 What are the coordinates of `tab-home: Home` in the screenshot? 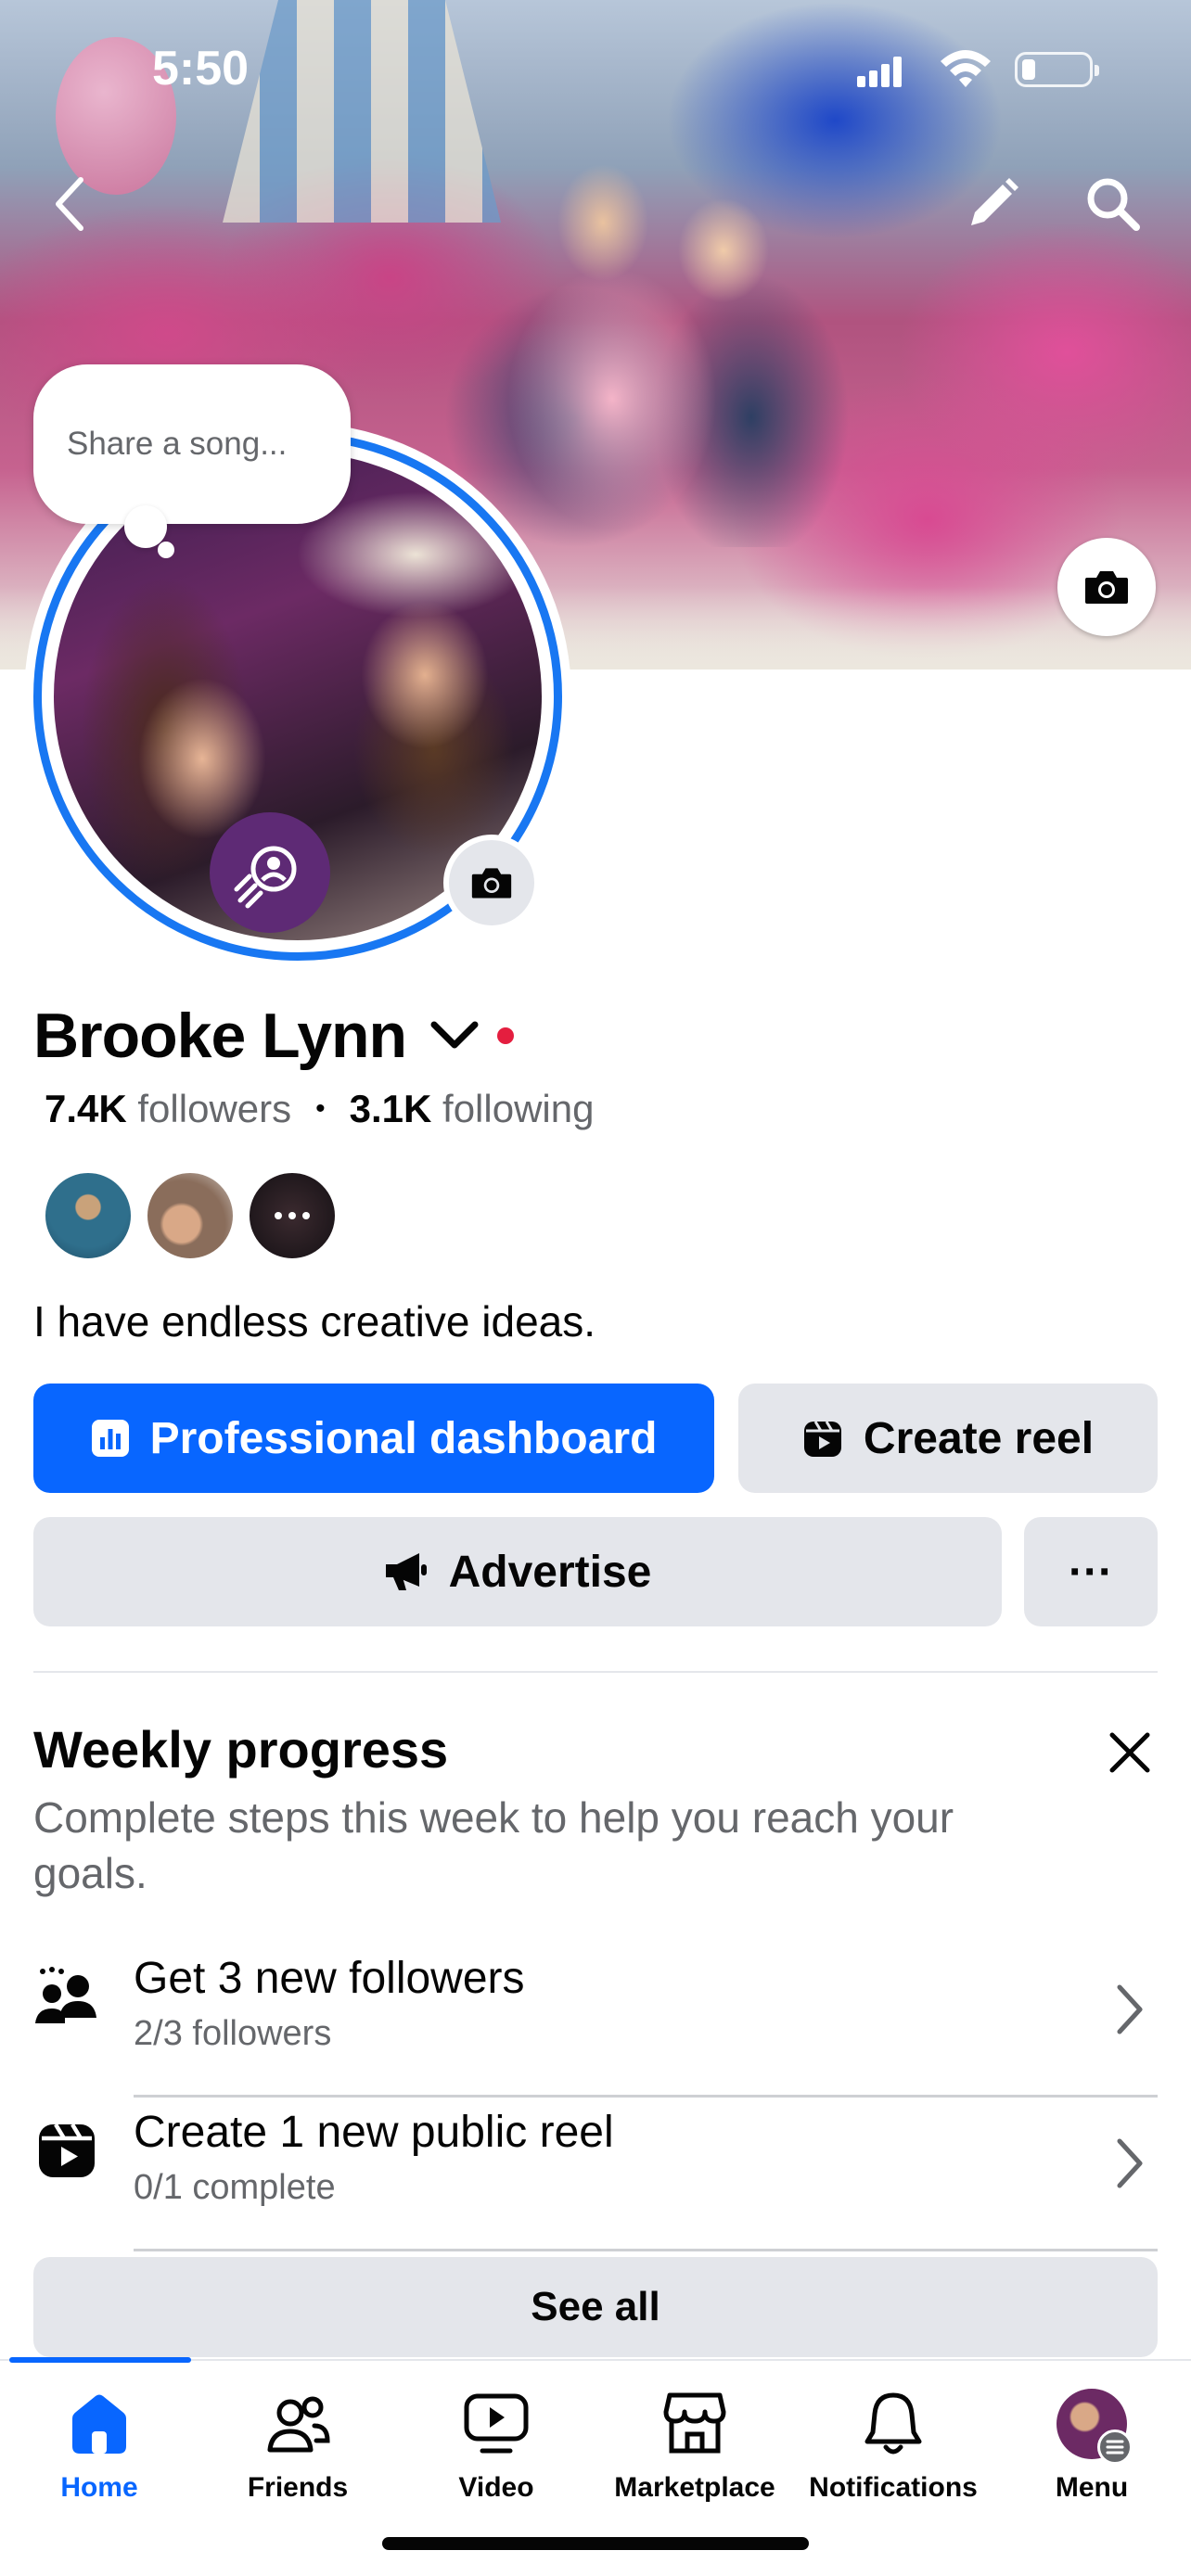 It's located at (99, 2452).